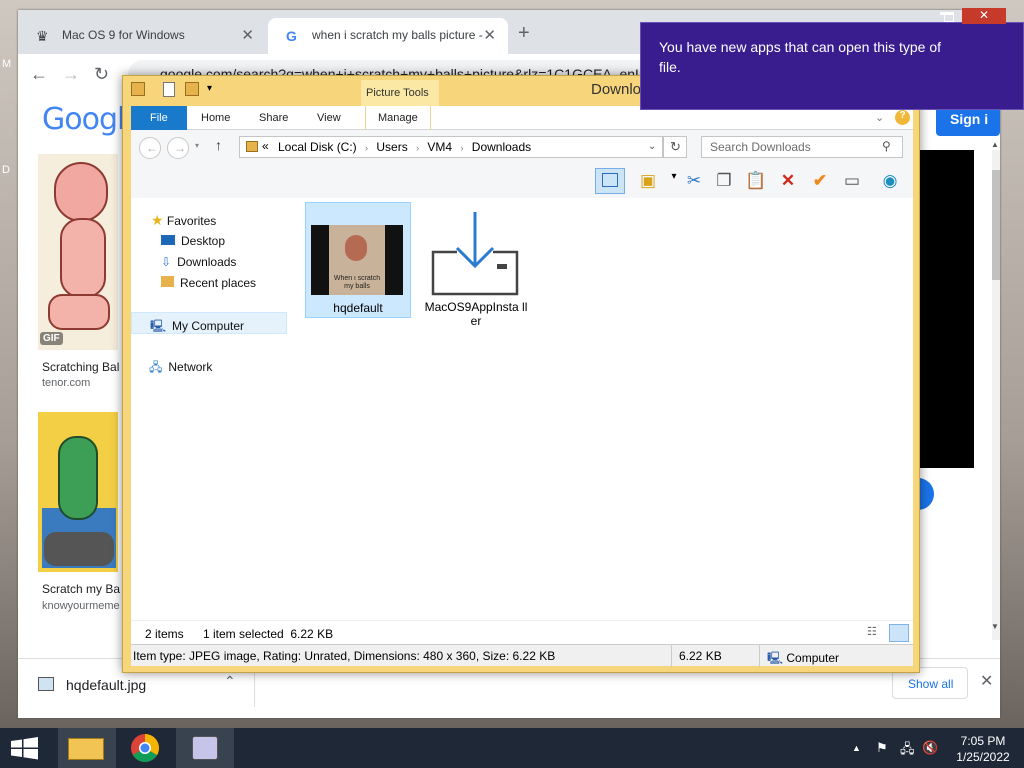 The width and height of the screenshot is (1024, 768). I want to click on up-icon: ↑, so click(218, 145).